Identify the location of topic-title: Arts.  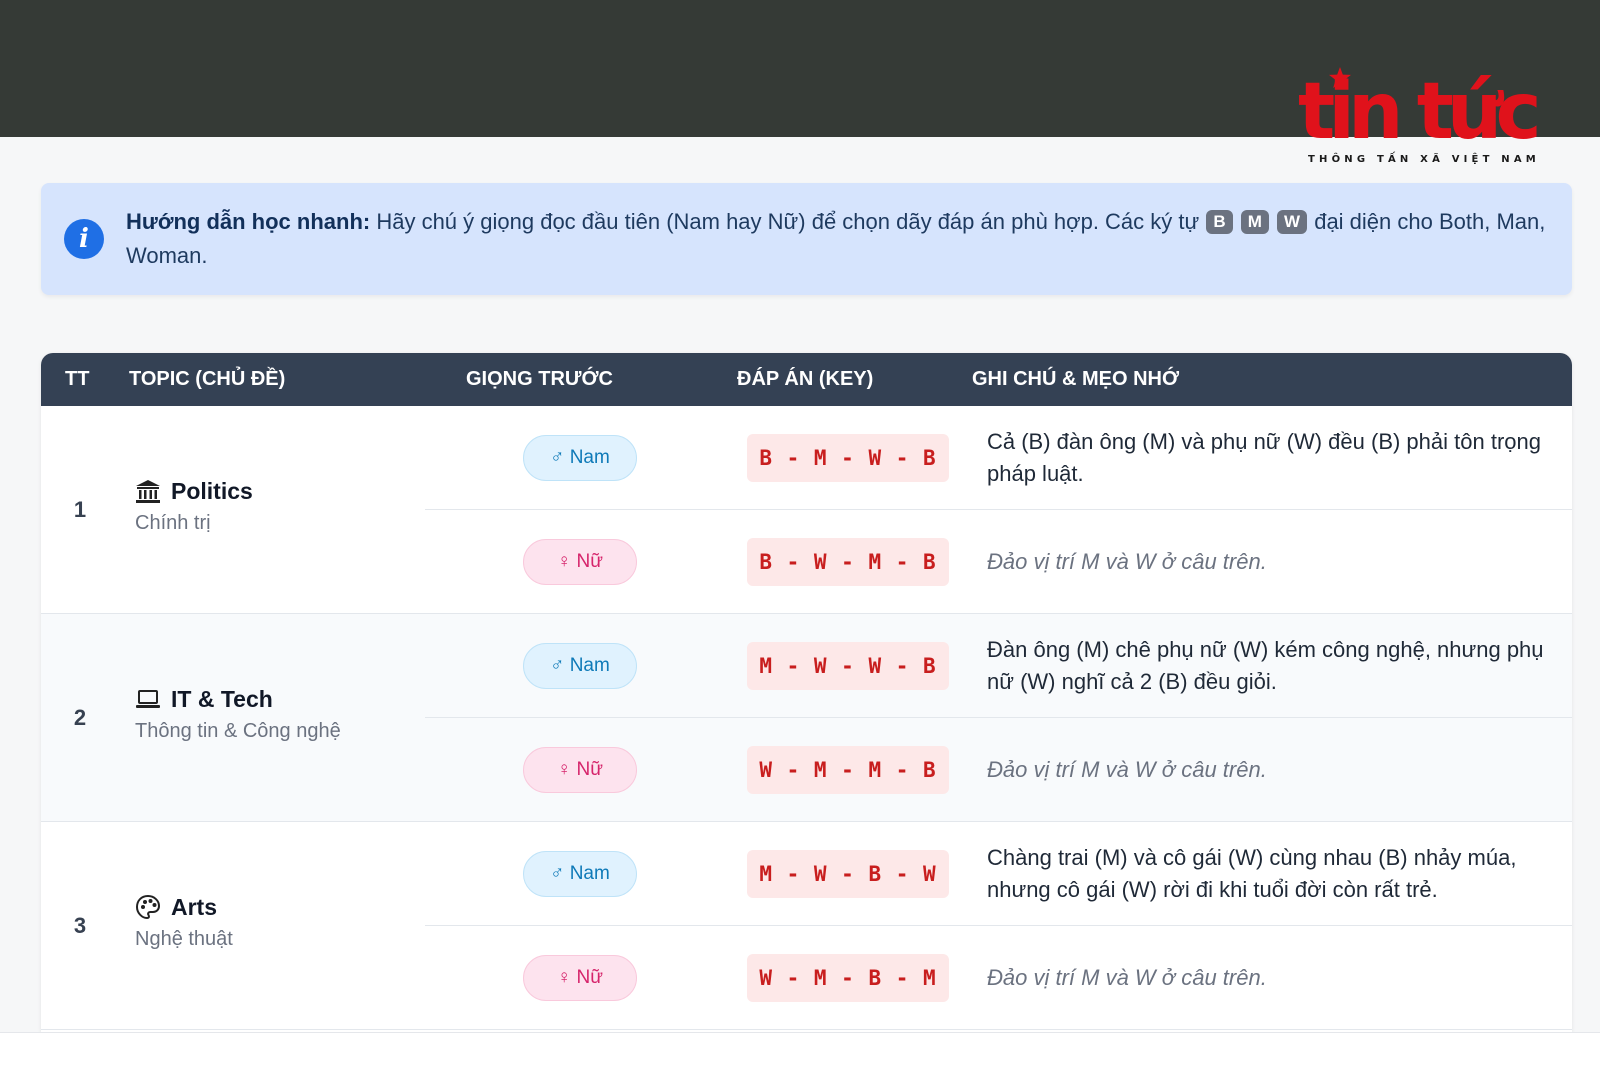
(184, 907).